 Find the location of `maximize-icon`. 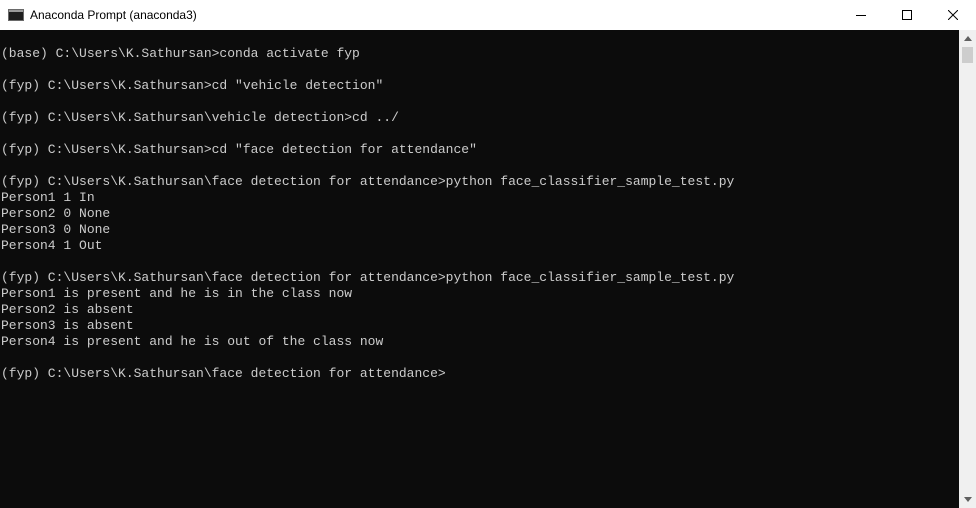

maximize-icon is located at coordinates (907, 15).